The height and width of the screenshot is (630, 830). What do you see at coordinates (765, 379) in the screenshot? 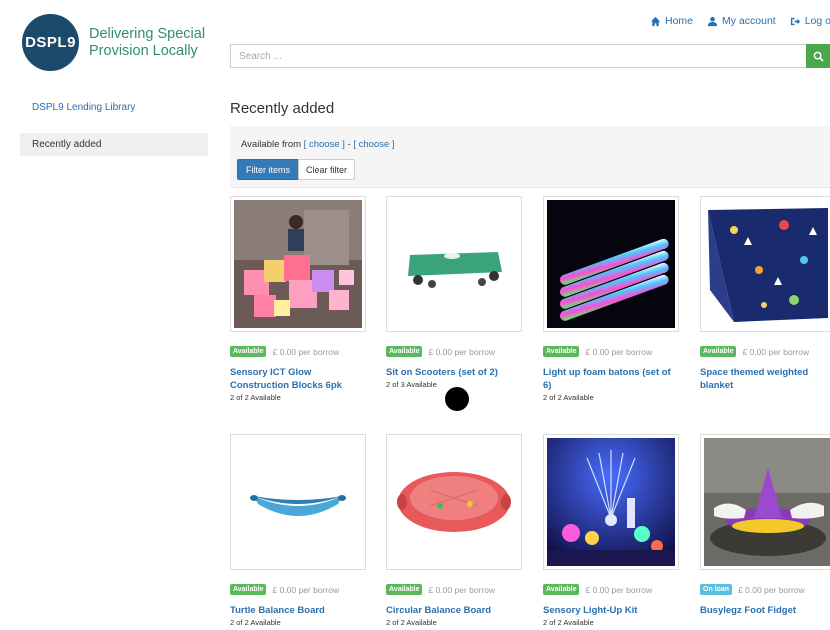
I see `item-title-link: Space themed weighted blanket` at bounding box center [765, 379].